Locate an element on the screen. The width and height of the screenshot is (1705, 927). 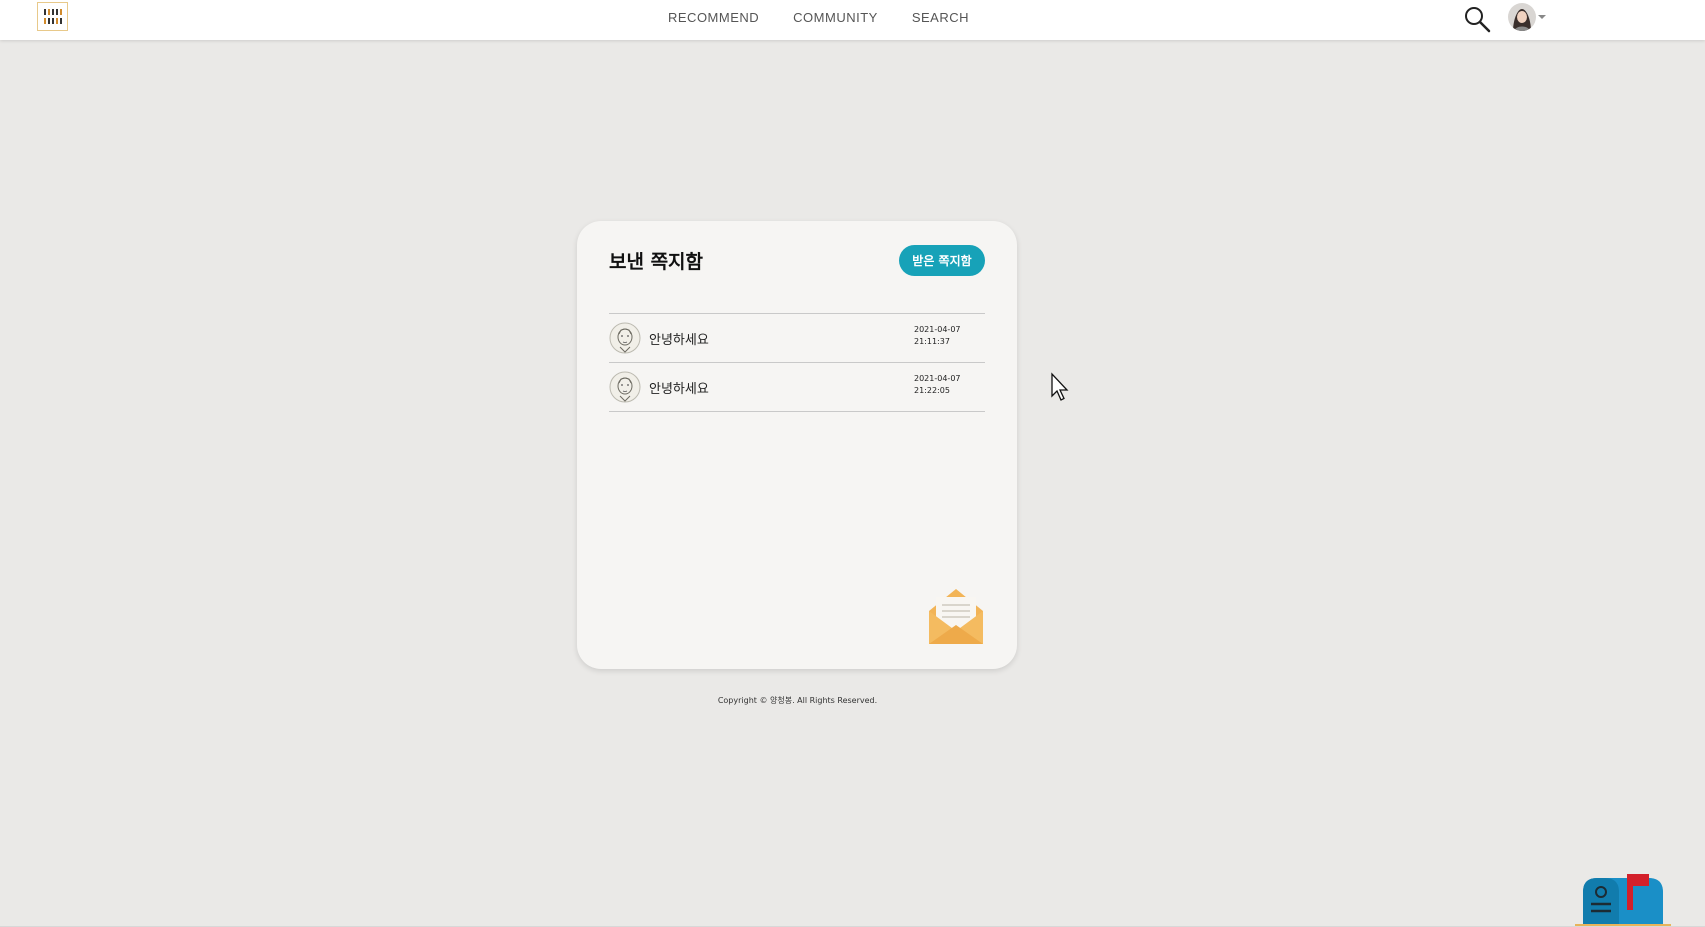
message-time: 21:11:37 is located at coordinates (932, 341).